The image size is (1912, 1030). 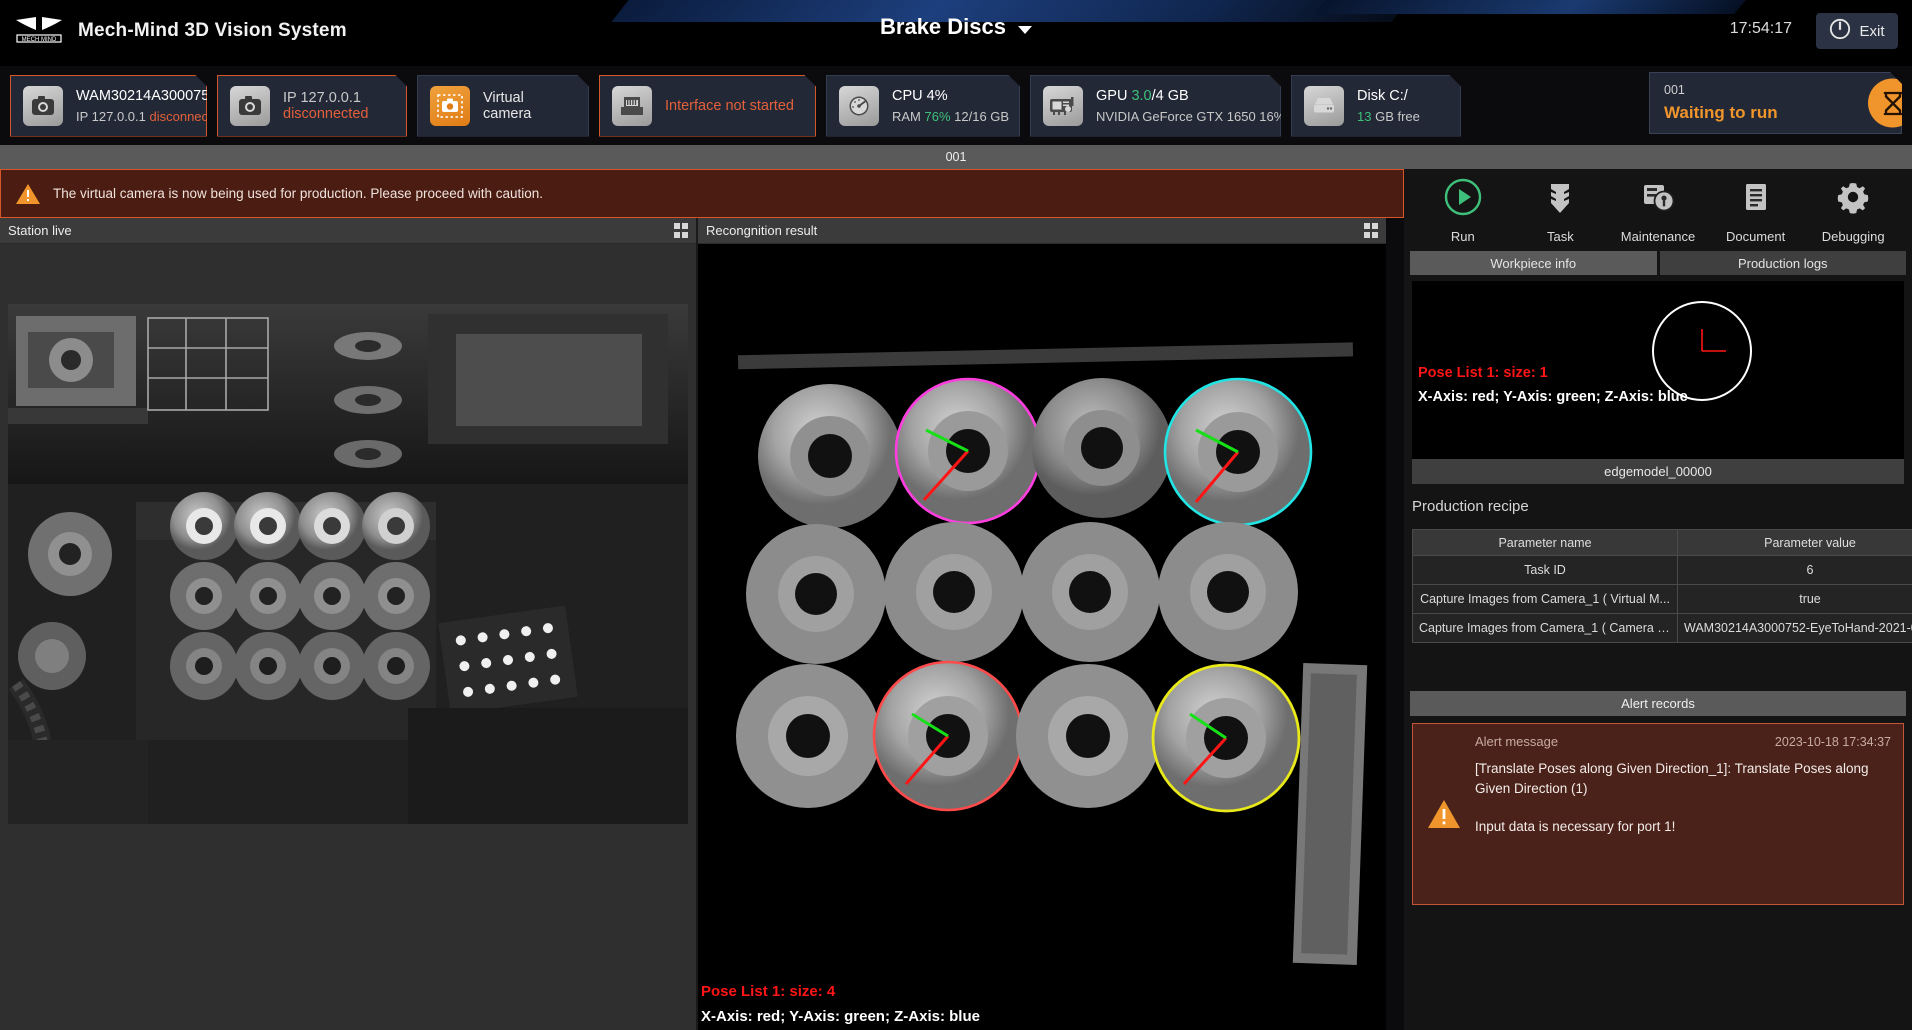 I want to click on project-tab-strip: 001, so click(x=956, y=157).